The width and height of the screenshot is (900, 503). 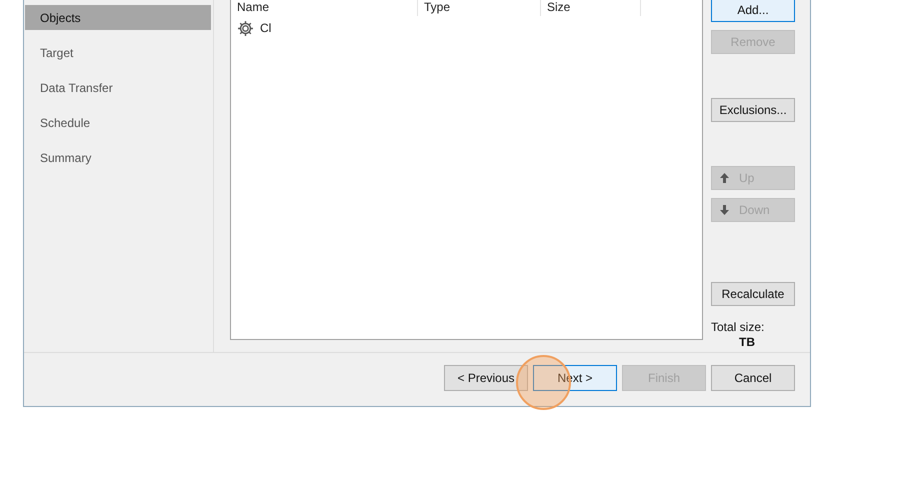 I want to click on gear-icon, so click(x=245, y=28).